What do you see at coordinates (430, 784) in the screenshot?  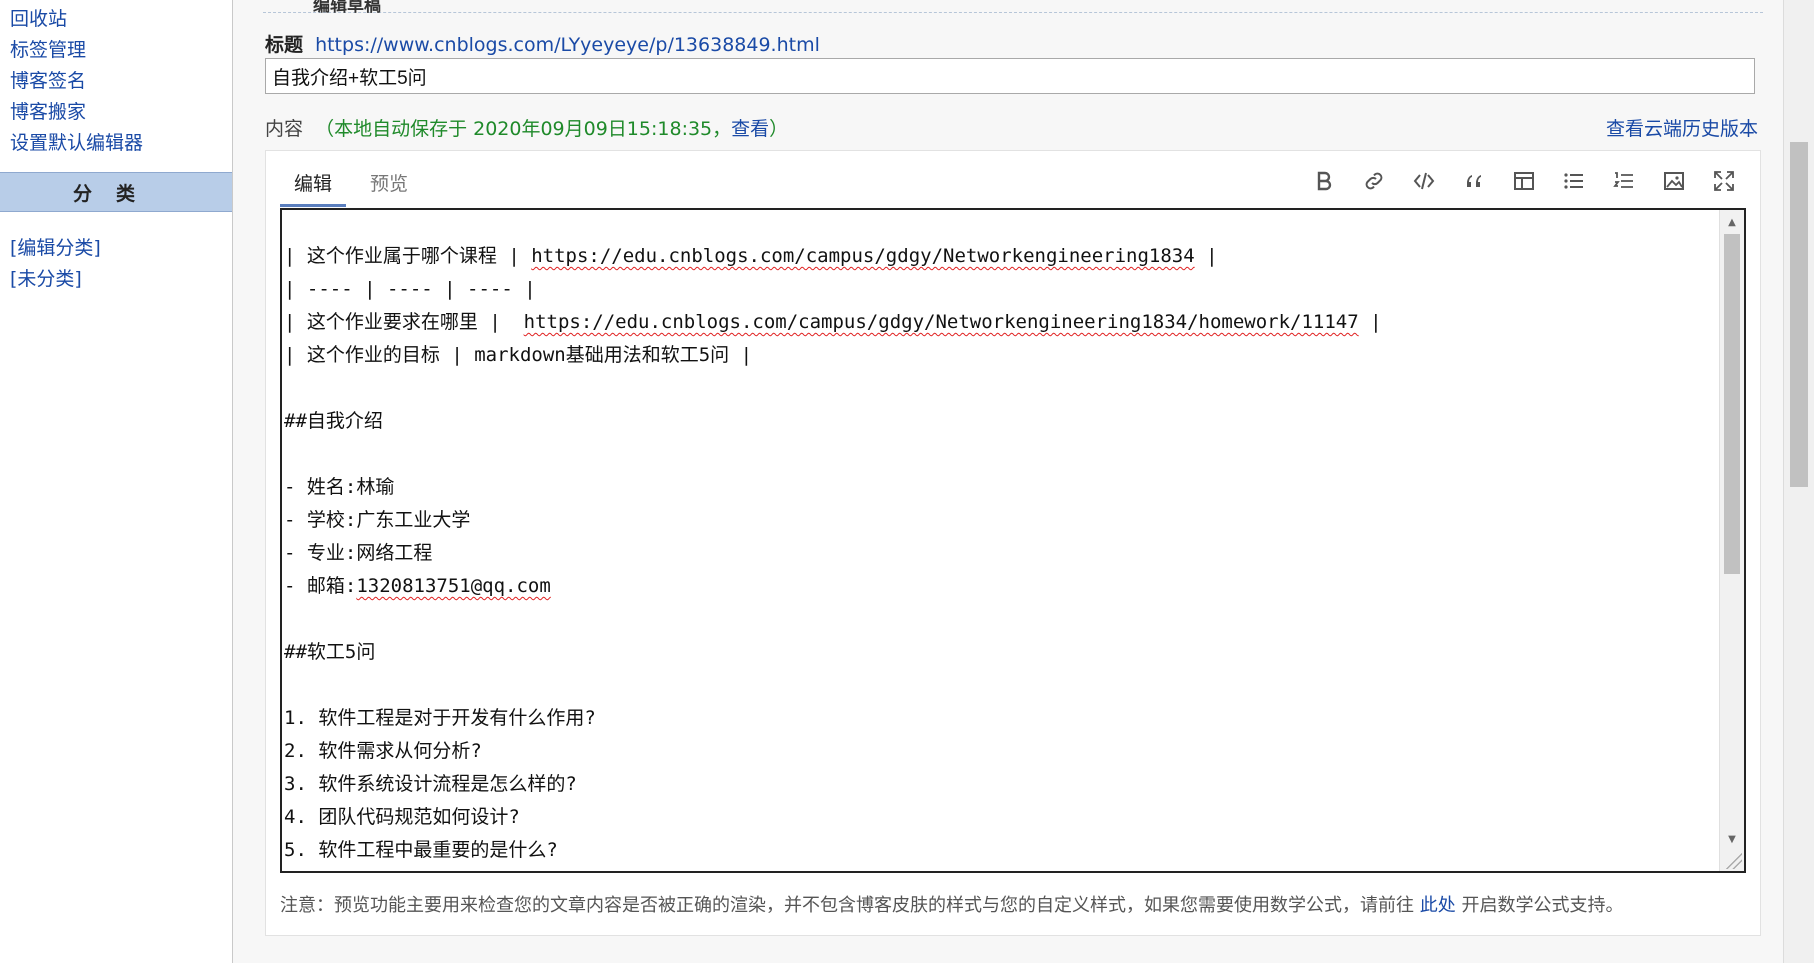 I see `md-line: 3. 软件系统设计流程是怎么样的?` at bounding box center [430, 784].